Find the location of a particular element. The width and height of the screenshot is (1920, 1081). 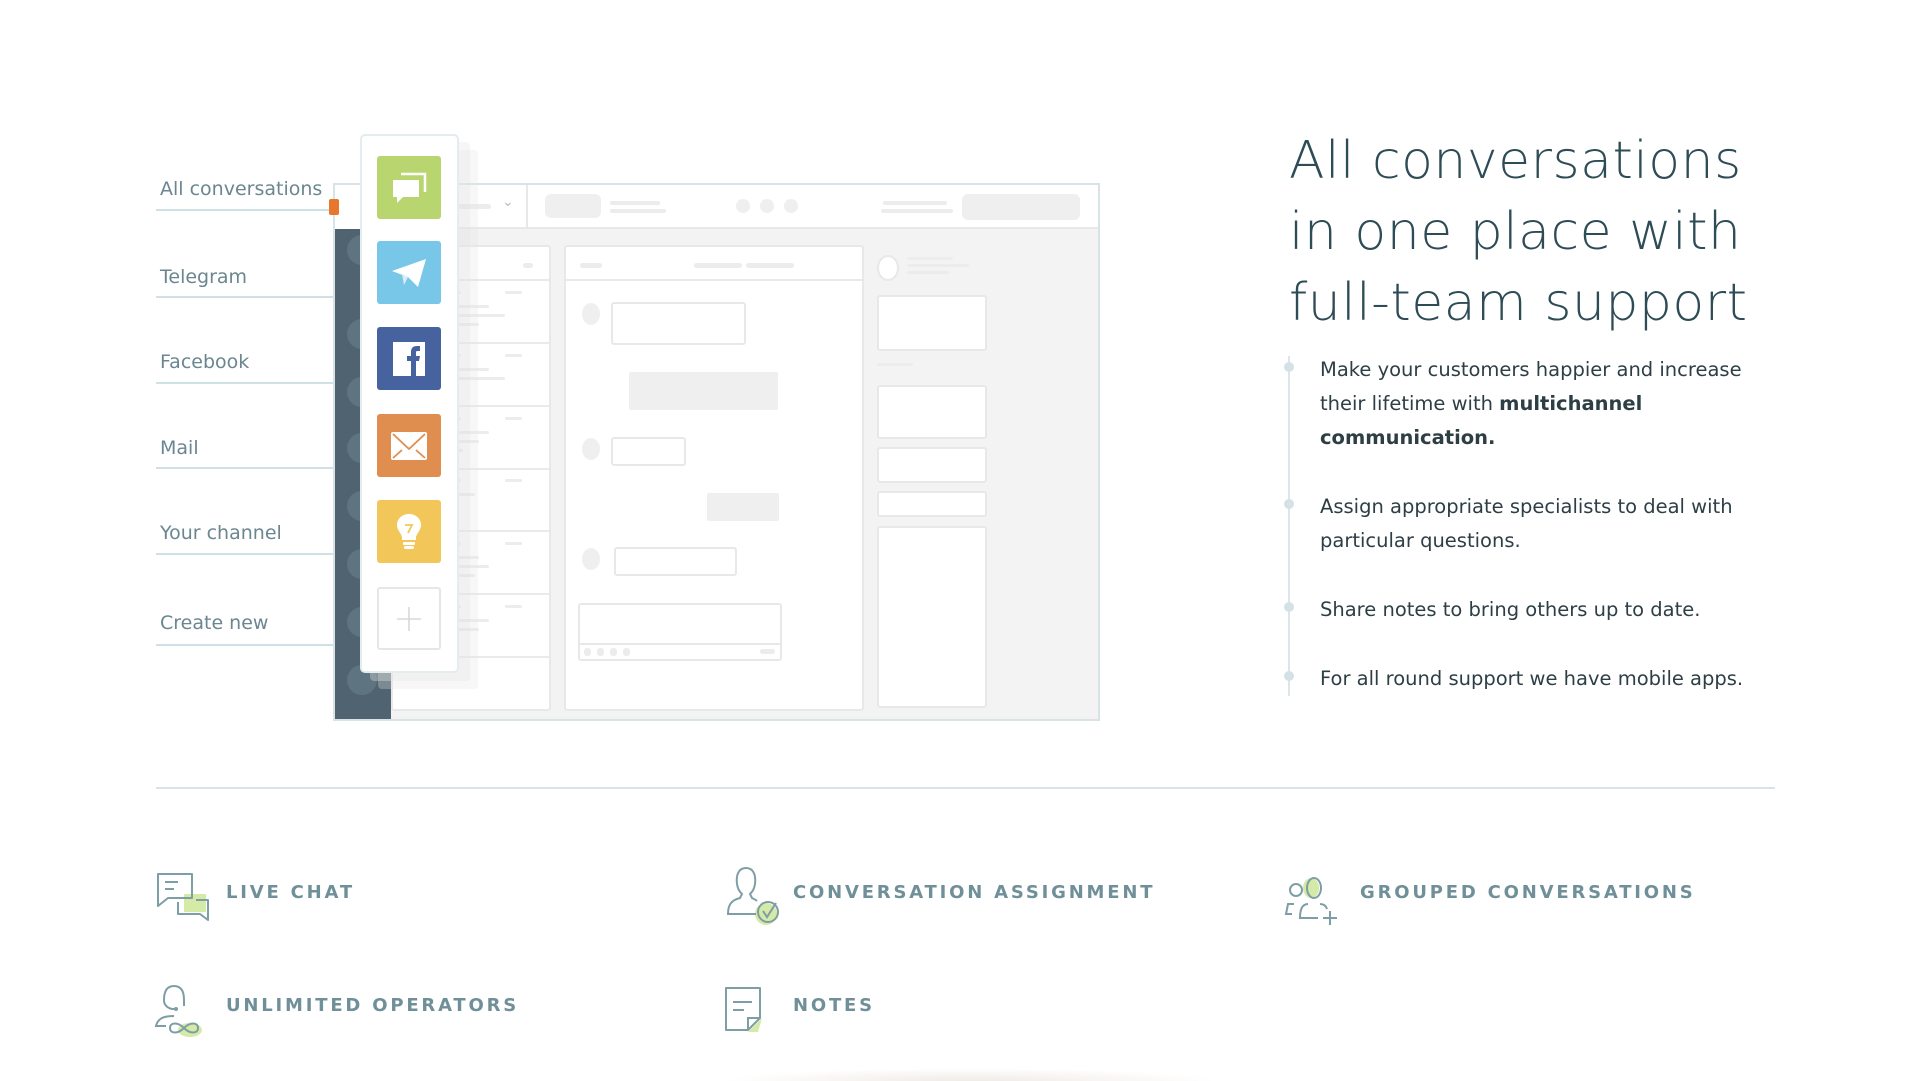

live-chat-icon is located at coordinates (184, 898).